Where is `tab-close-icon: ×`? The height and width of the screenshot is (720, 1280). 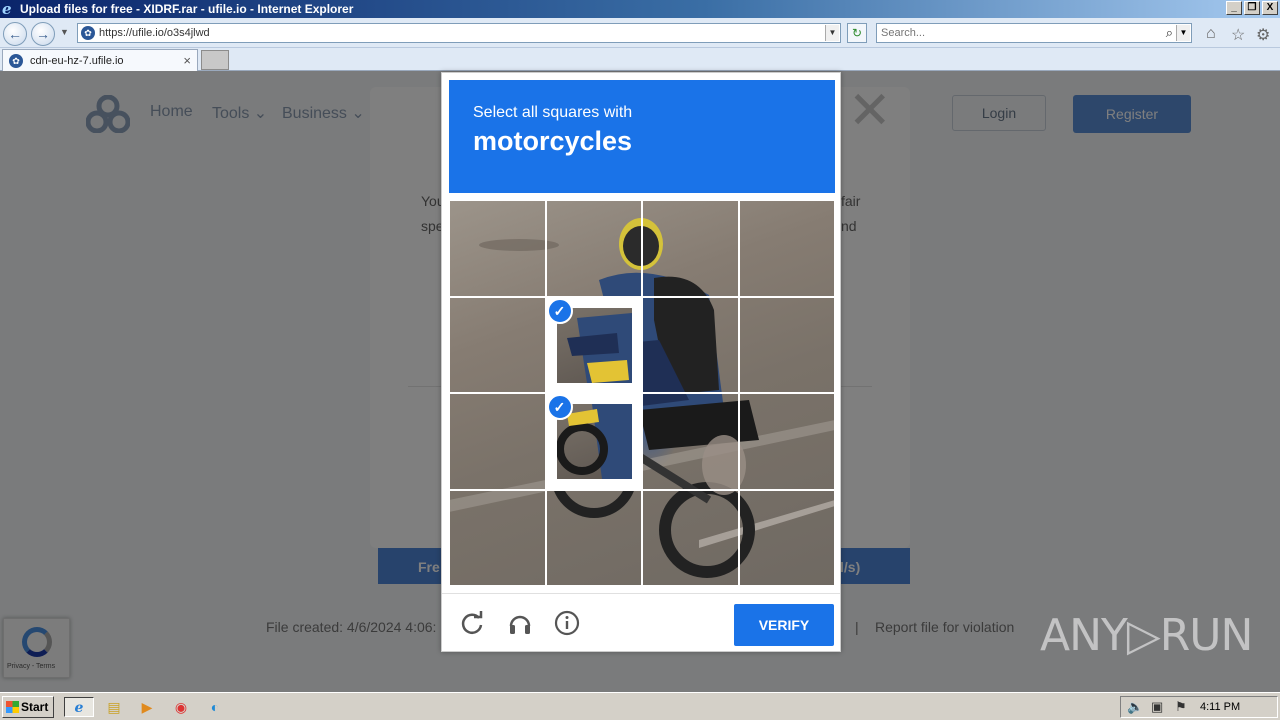 tab-close-icon: × is located at coordinates (187, 60).